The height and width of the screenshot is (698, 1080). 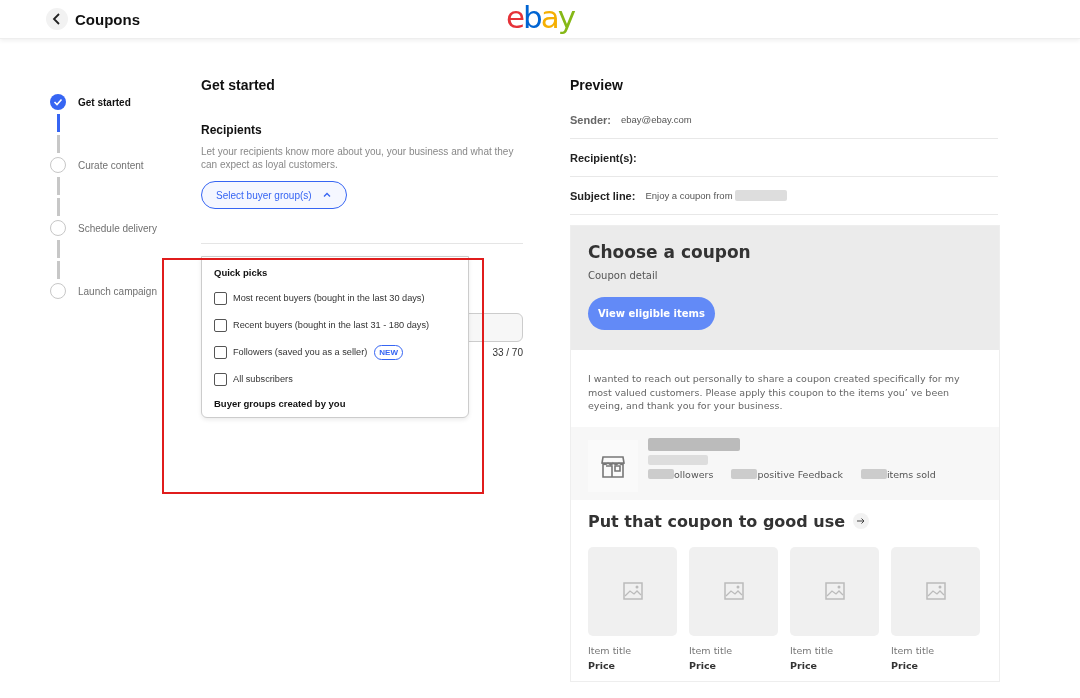 What do you see at coordinates (694, 474) in the screenshot?
I see `store-stat: ollowers` at bounding box center [694, 474].